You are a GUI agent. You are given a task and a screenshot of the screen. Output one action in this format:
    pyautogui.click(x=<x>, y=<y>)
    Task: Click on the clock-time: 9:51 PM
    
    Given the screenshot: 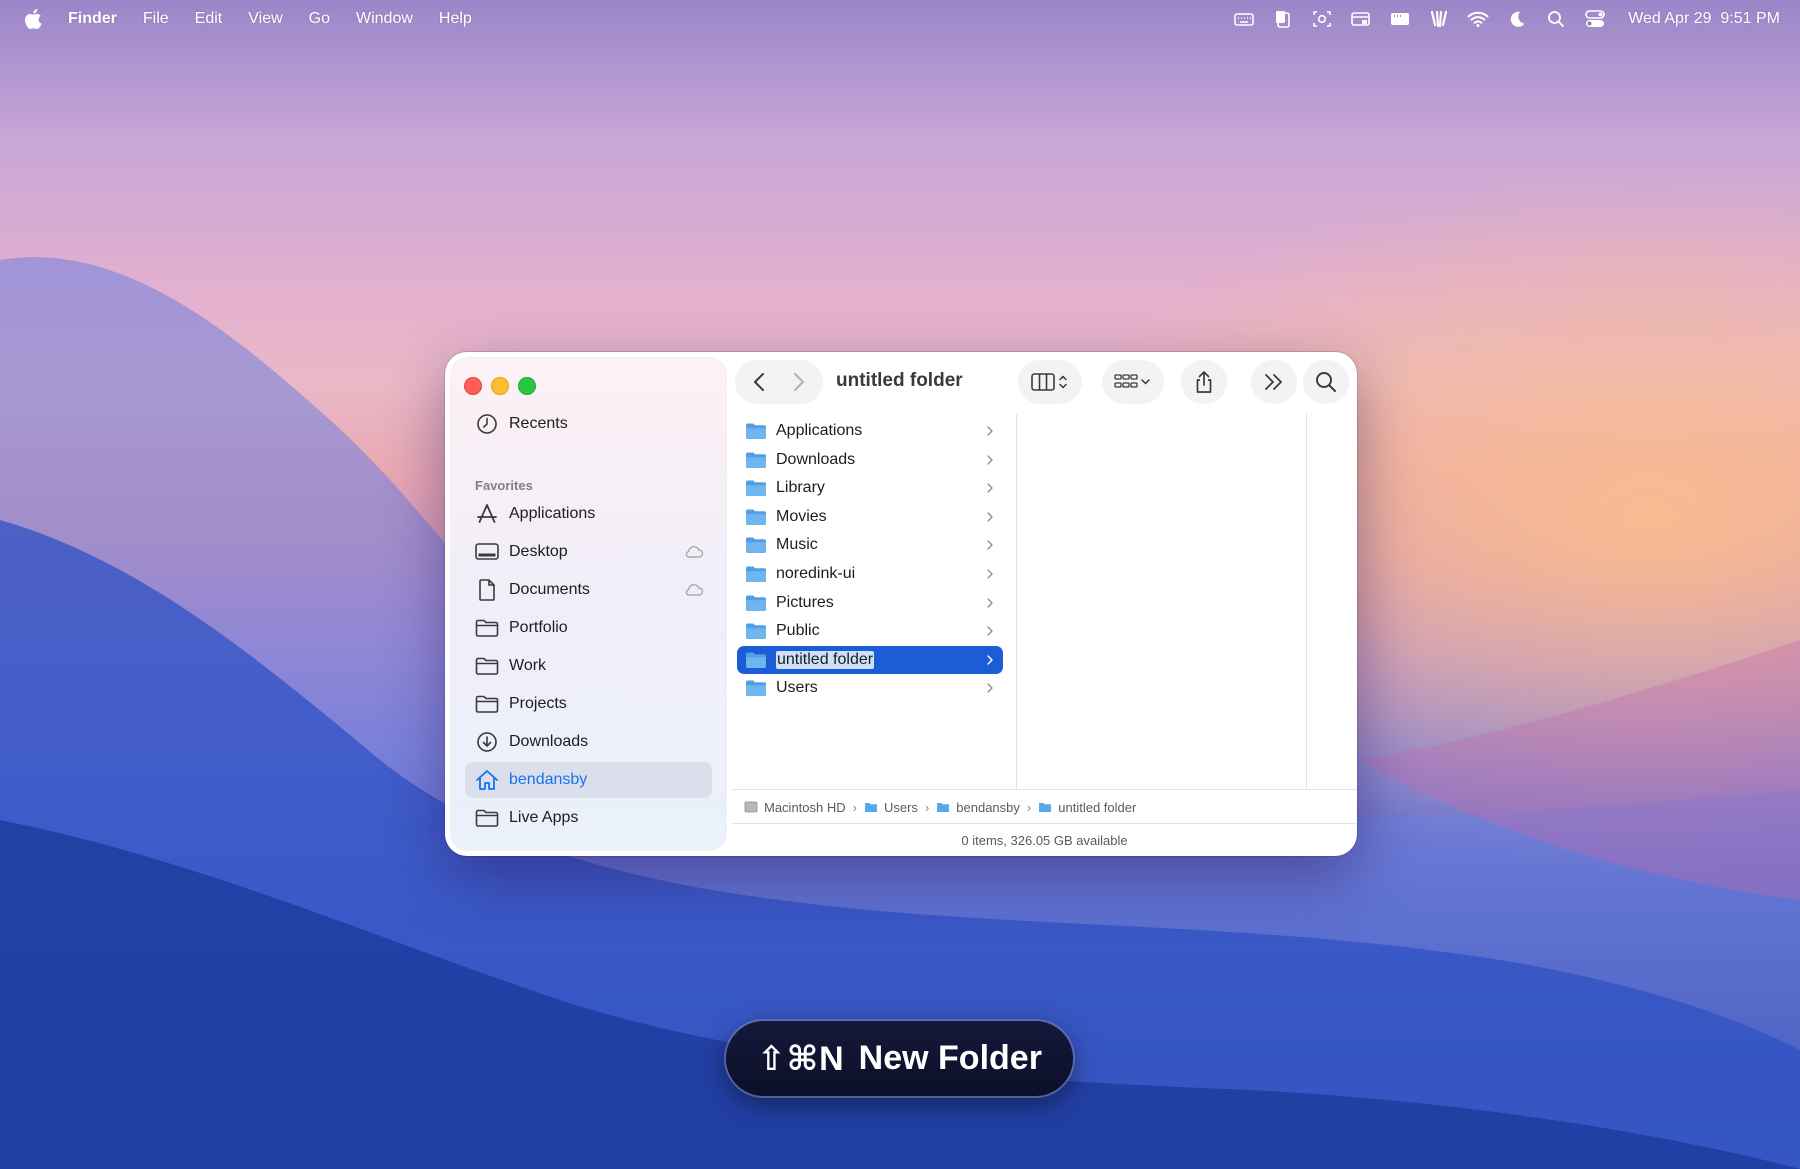 What is the action you would take?
    pyautogui.click(x=1750, y=18)
    